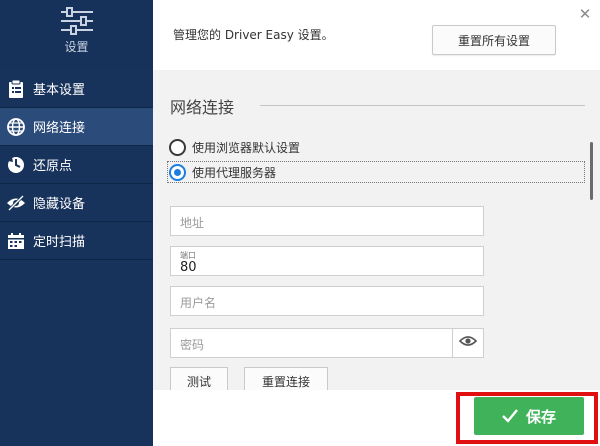 This screenshot has width=600, height=446. I want to click on show-password-button, so click(468, 343).